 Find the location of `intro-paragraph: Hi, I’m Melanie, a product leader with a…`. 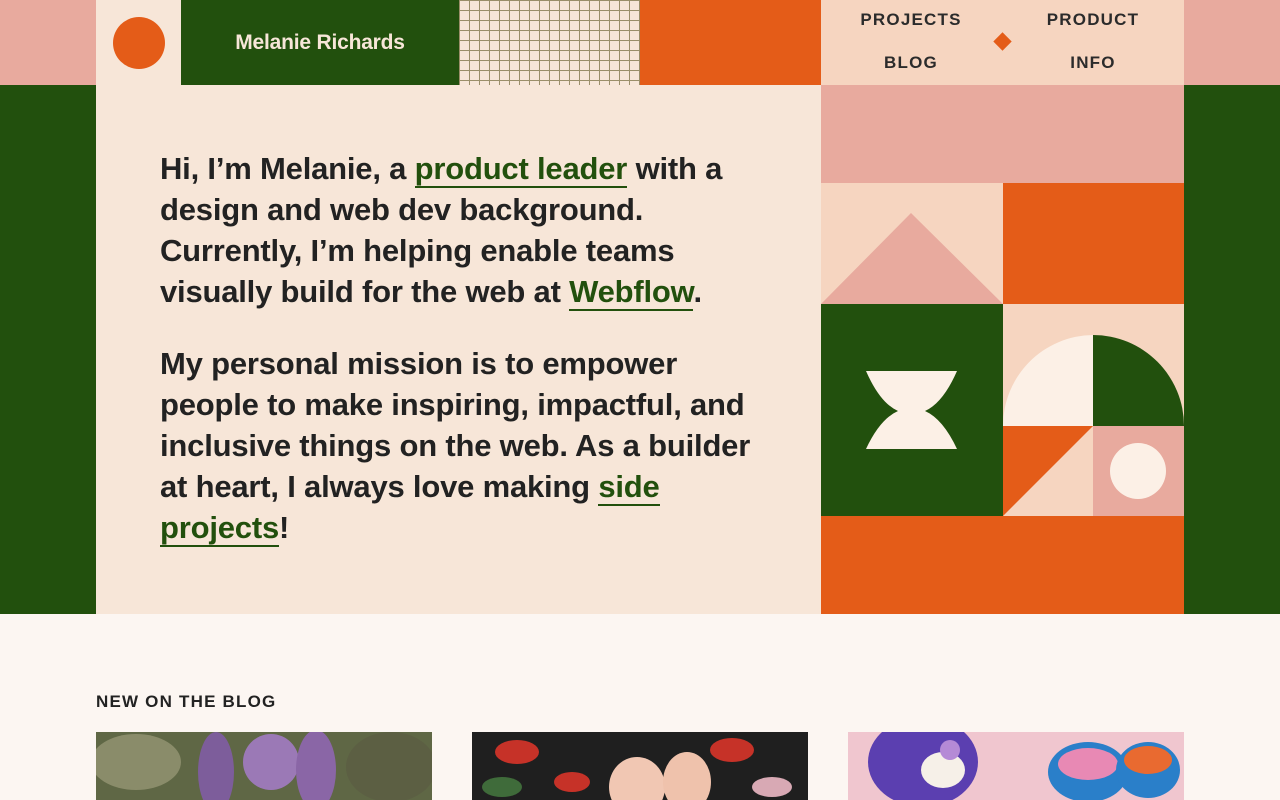

intro-paragraph: Hi, I’m Melanie, a product leader with a… is located at coordinates (460, 230).